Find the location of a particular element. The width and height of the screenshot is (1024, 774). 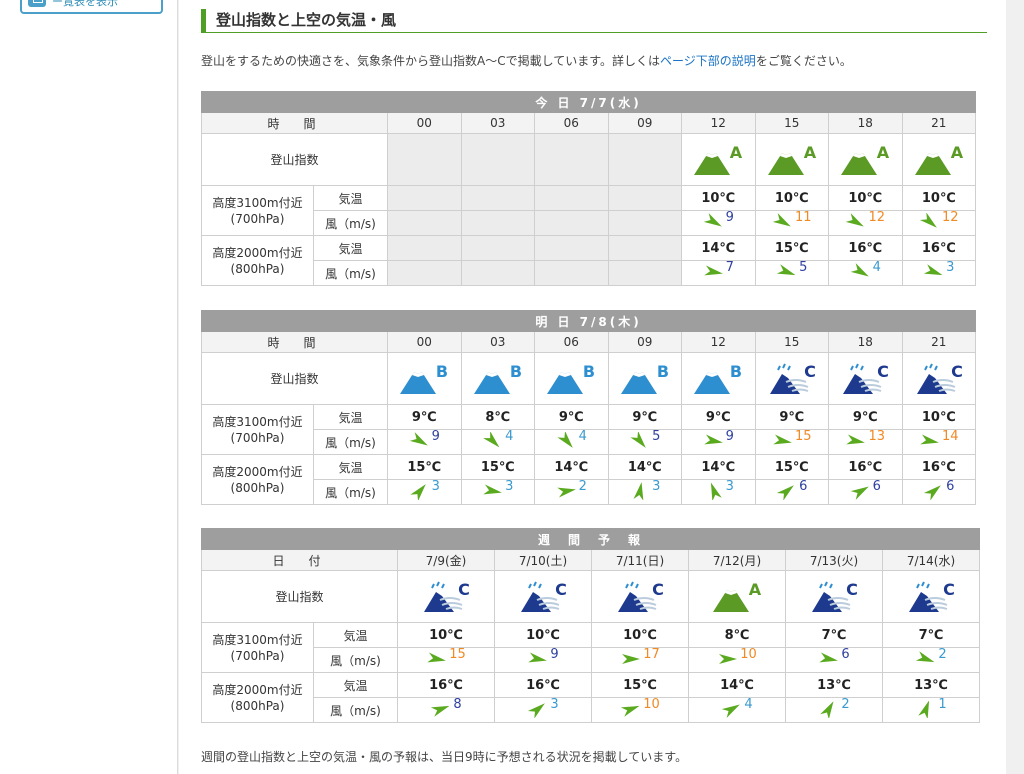

hour-header: 21 is located at coordinates (939, 342).